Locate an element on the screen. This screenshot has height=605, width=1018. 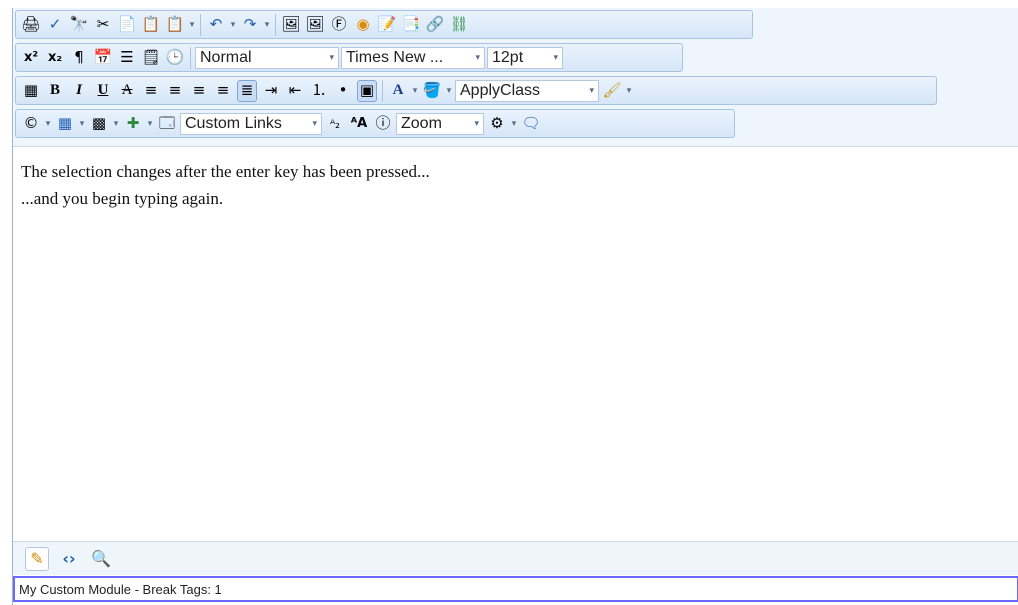
decrease-size-icon: ᴬ₂ is located at coordinates (335, 124).